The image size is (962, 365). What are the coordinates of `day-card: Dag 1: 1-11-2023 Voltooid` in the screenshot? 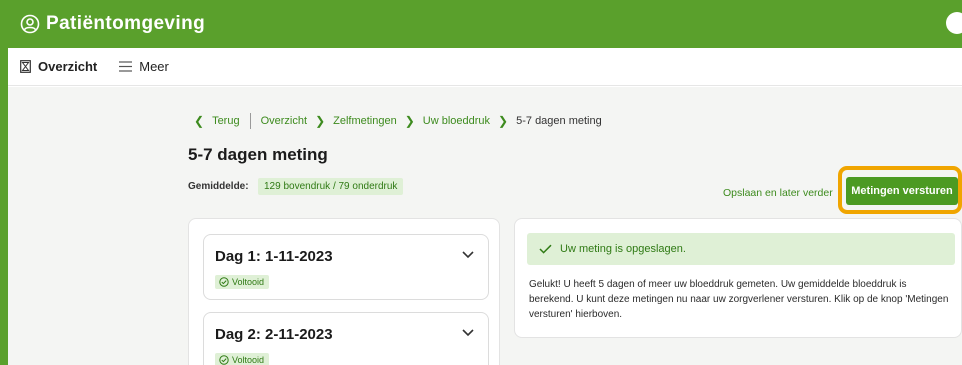 It's located at (346, 267).